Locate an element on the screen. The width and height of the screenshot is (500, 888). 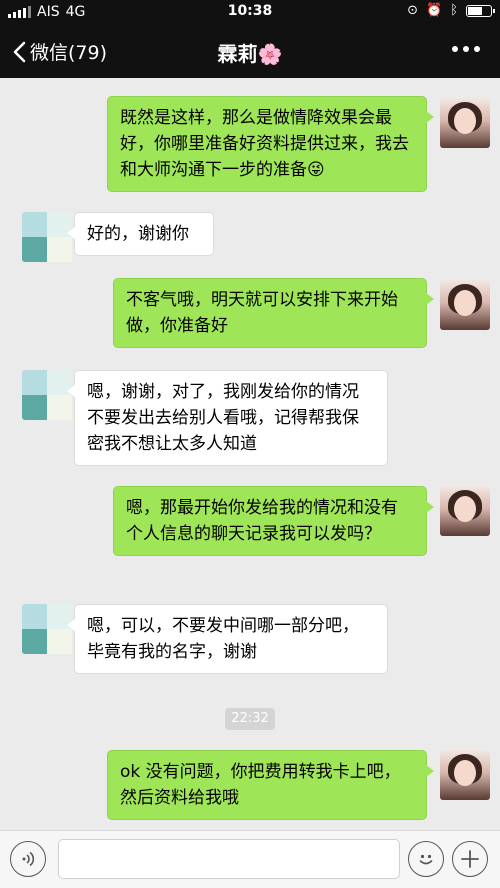
voice-button is located at coordinates (28, 859).